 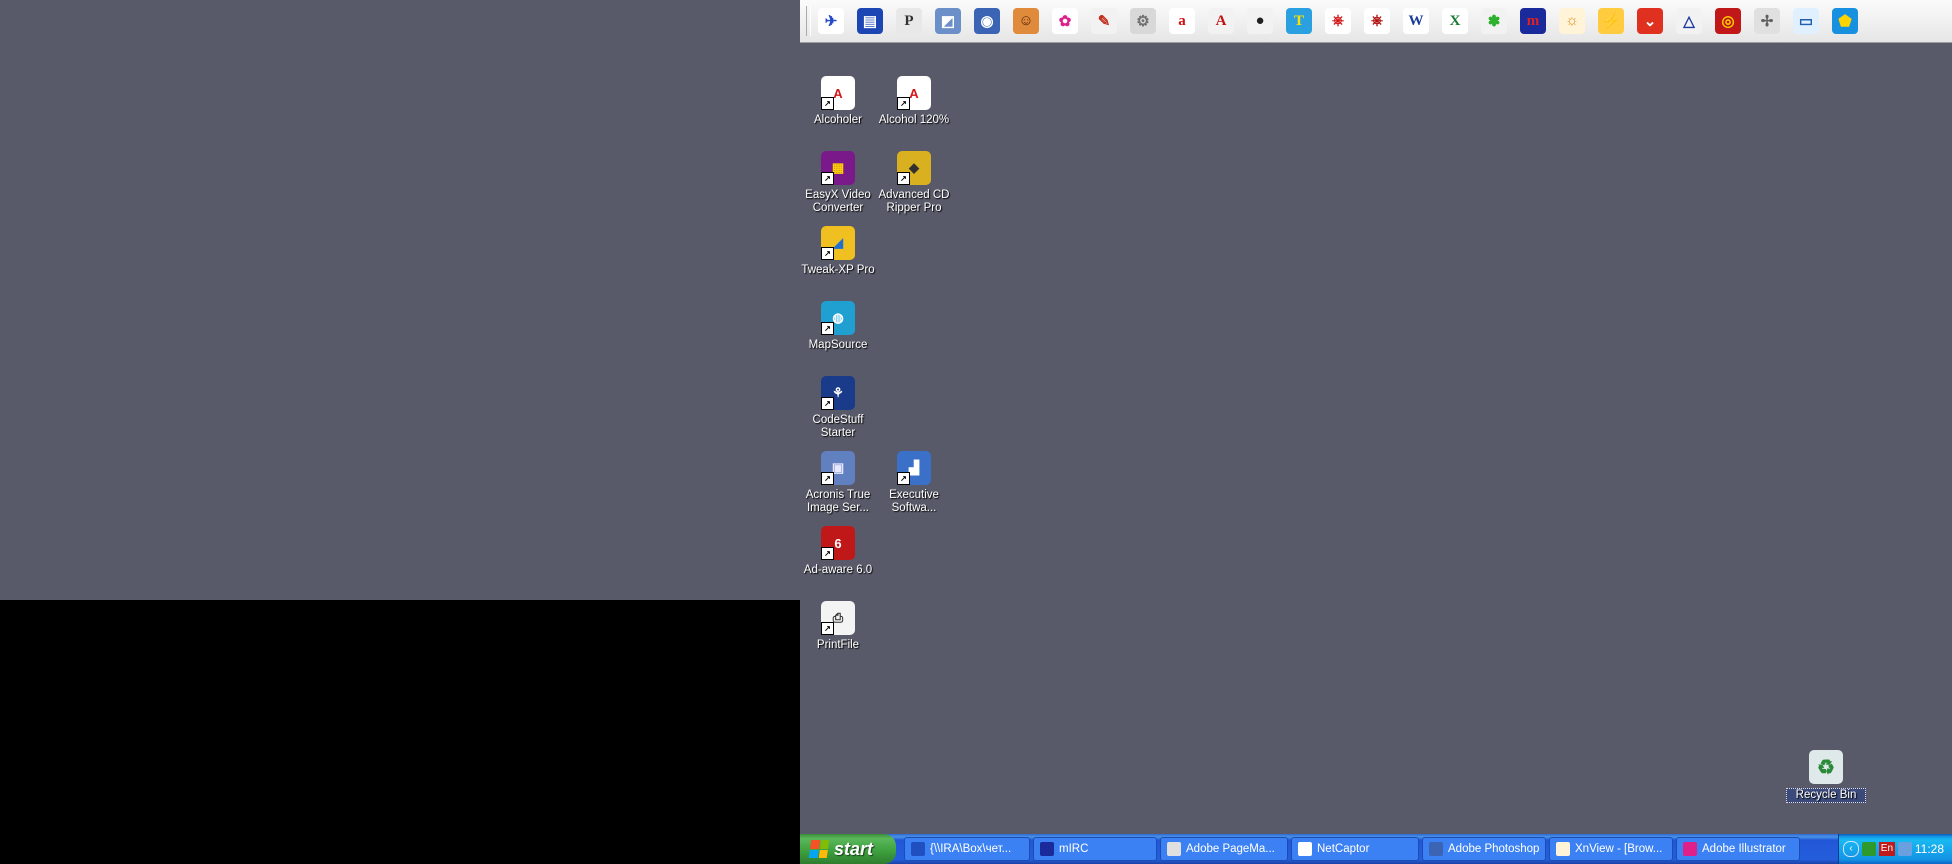 What do you see at coordinates (838, 120) in the screenshot?
I see `desktop-shortcut-label: Alcoholer` at bounding box center [838, 120].